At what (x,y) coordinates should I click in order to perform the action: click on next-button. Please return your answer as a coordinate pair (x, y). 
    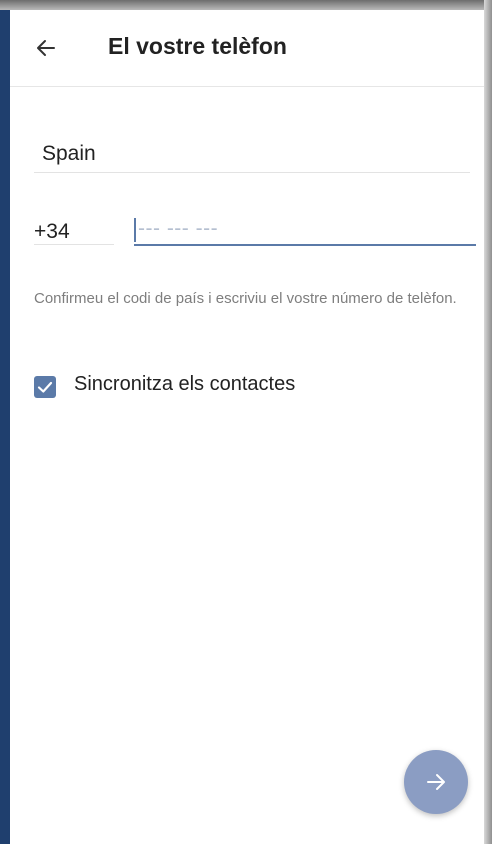
    Looking at the image, I should click on (436, 782).